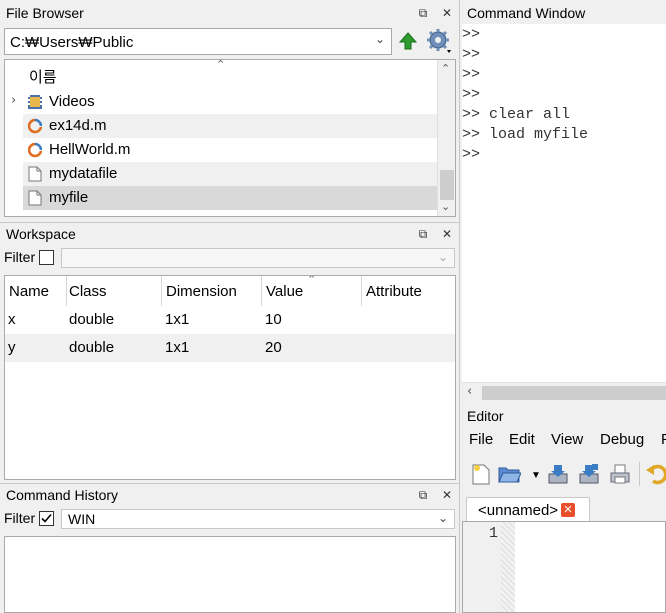  I want to click on dropdown-arrow-icon: ▼, so click(536, 475).